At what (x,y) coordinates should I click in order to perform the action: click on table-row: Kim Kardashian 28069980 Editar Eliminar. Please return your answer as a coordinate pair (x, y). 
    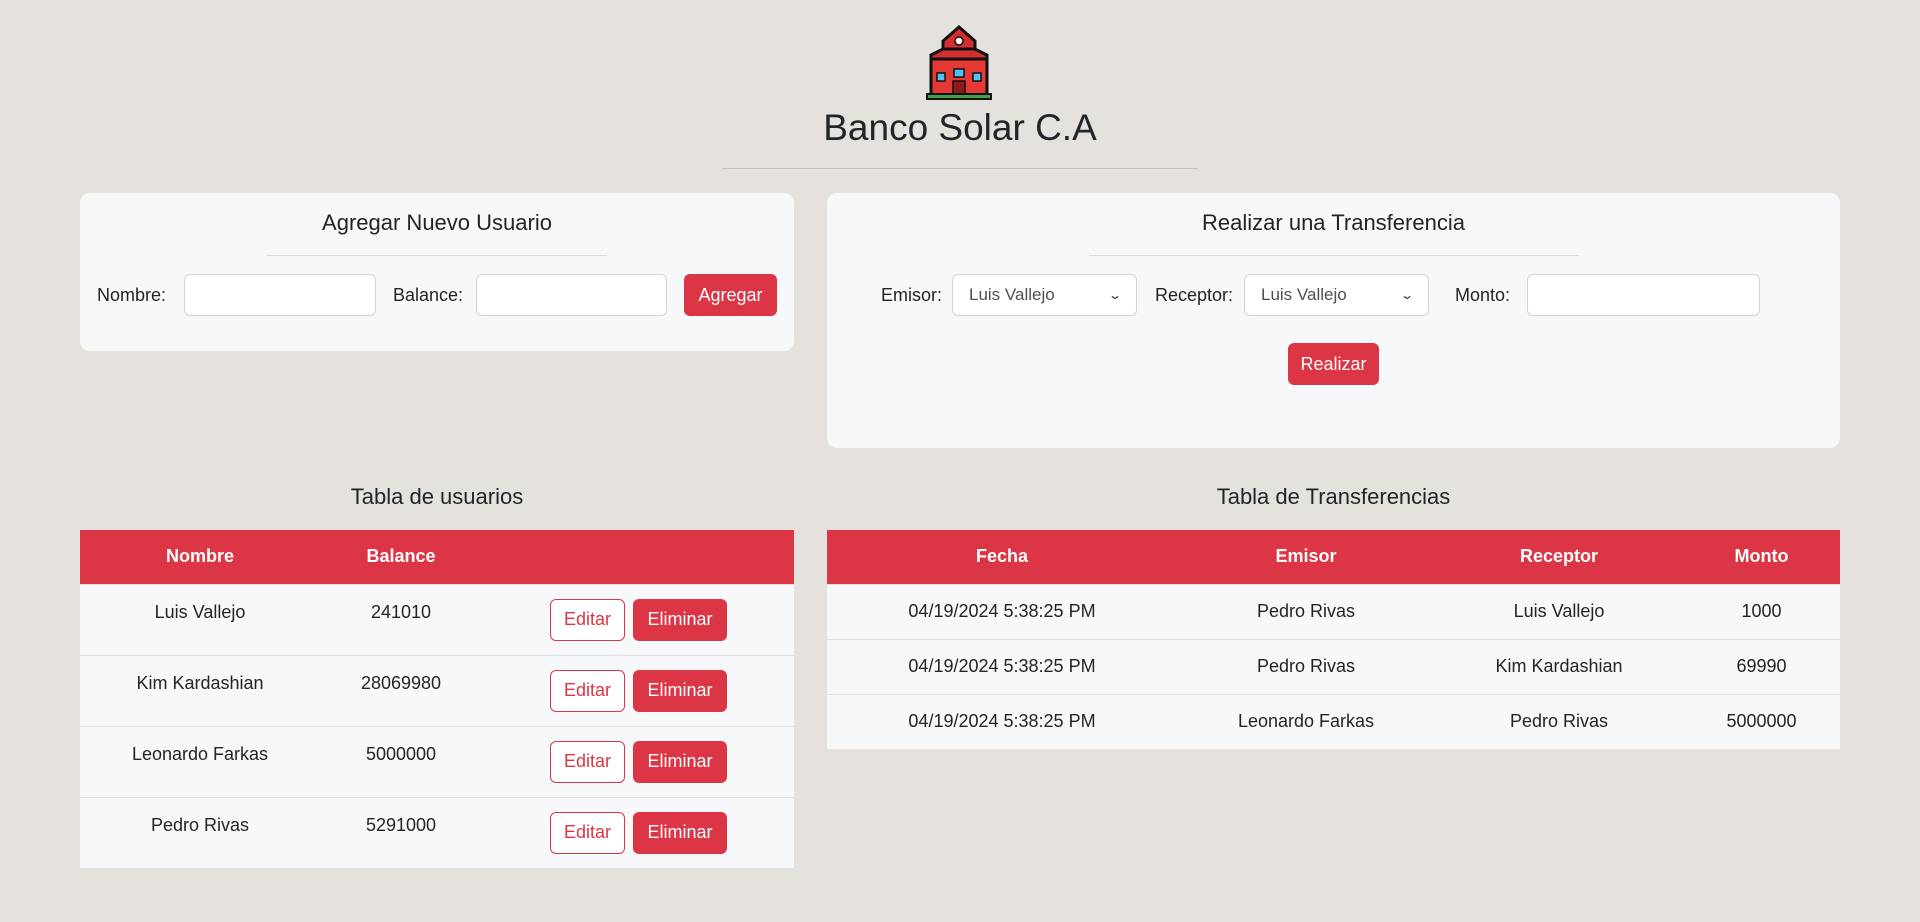
    Looking at the image, I should click on (437, 690).